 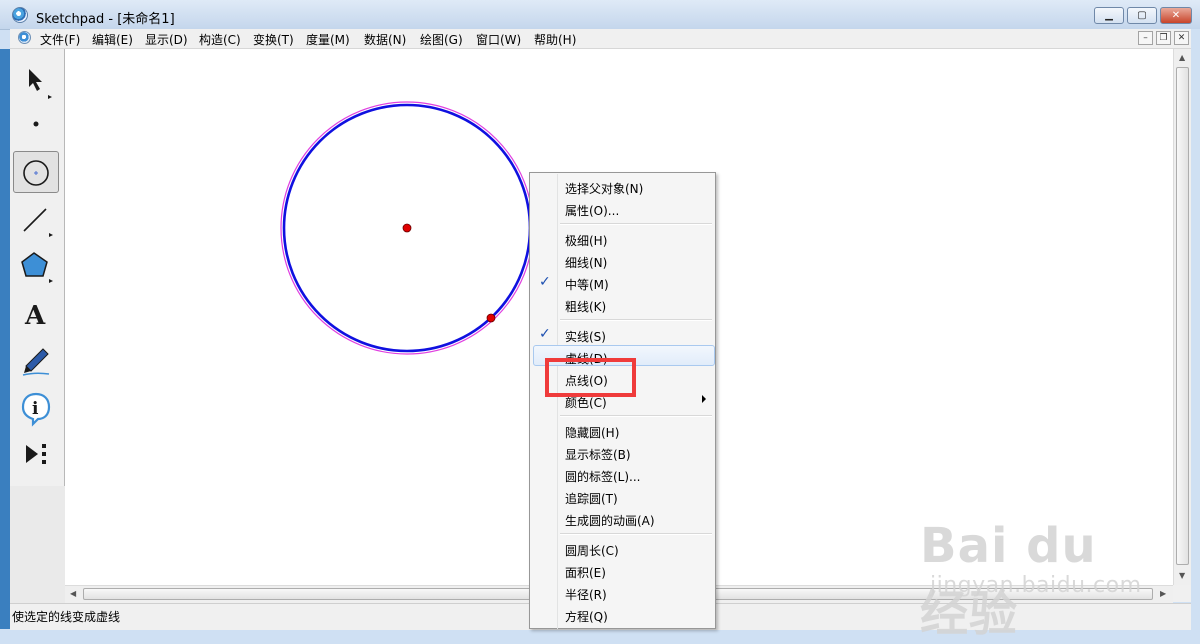 I want to click on menu-item-radius: 半径(R), so click(x=622, y=593).